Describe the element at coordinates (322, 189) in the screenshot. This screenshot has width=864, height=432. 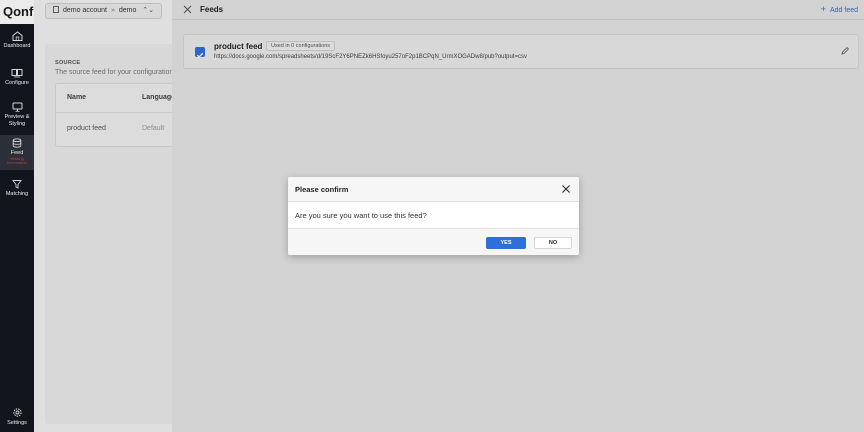
I see `dialog-title: Please confirm` at that location.